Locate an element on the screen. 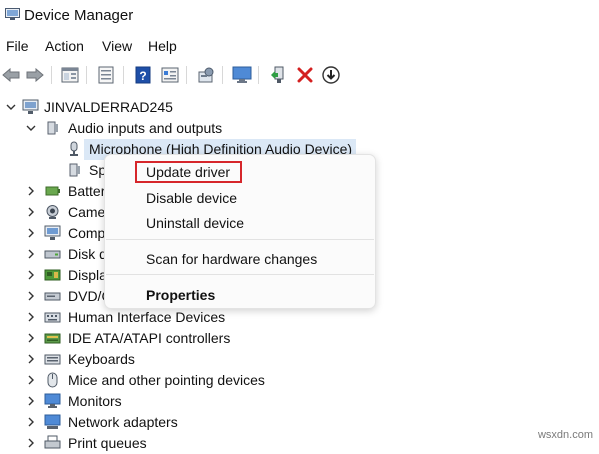 The width and height of the screenshot is (599, 454). help-icon: ? is located at coordinates (143, 75).